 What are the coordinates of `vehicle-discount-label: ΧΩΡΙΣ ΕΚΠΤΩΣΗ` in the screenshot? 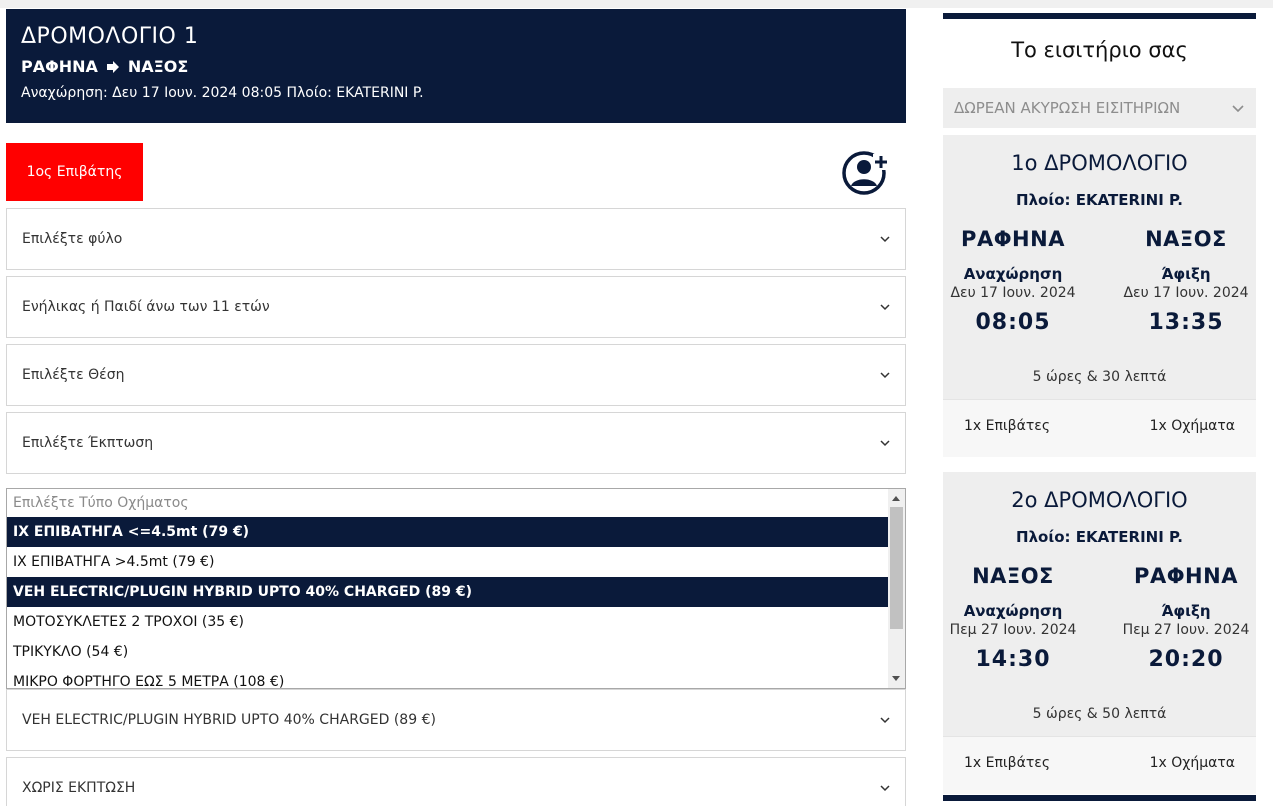 It's located at (79, 788).